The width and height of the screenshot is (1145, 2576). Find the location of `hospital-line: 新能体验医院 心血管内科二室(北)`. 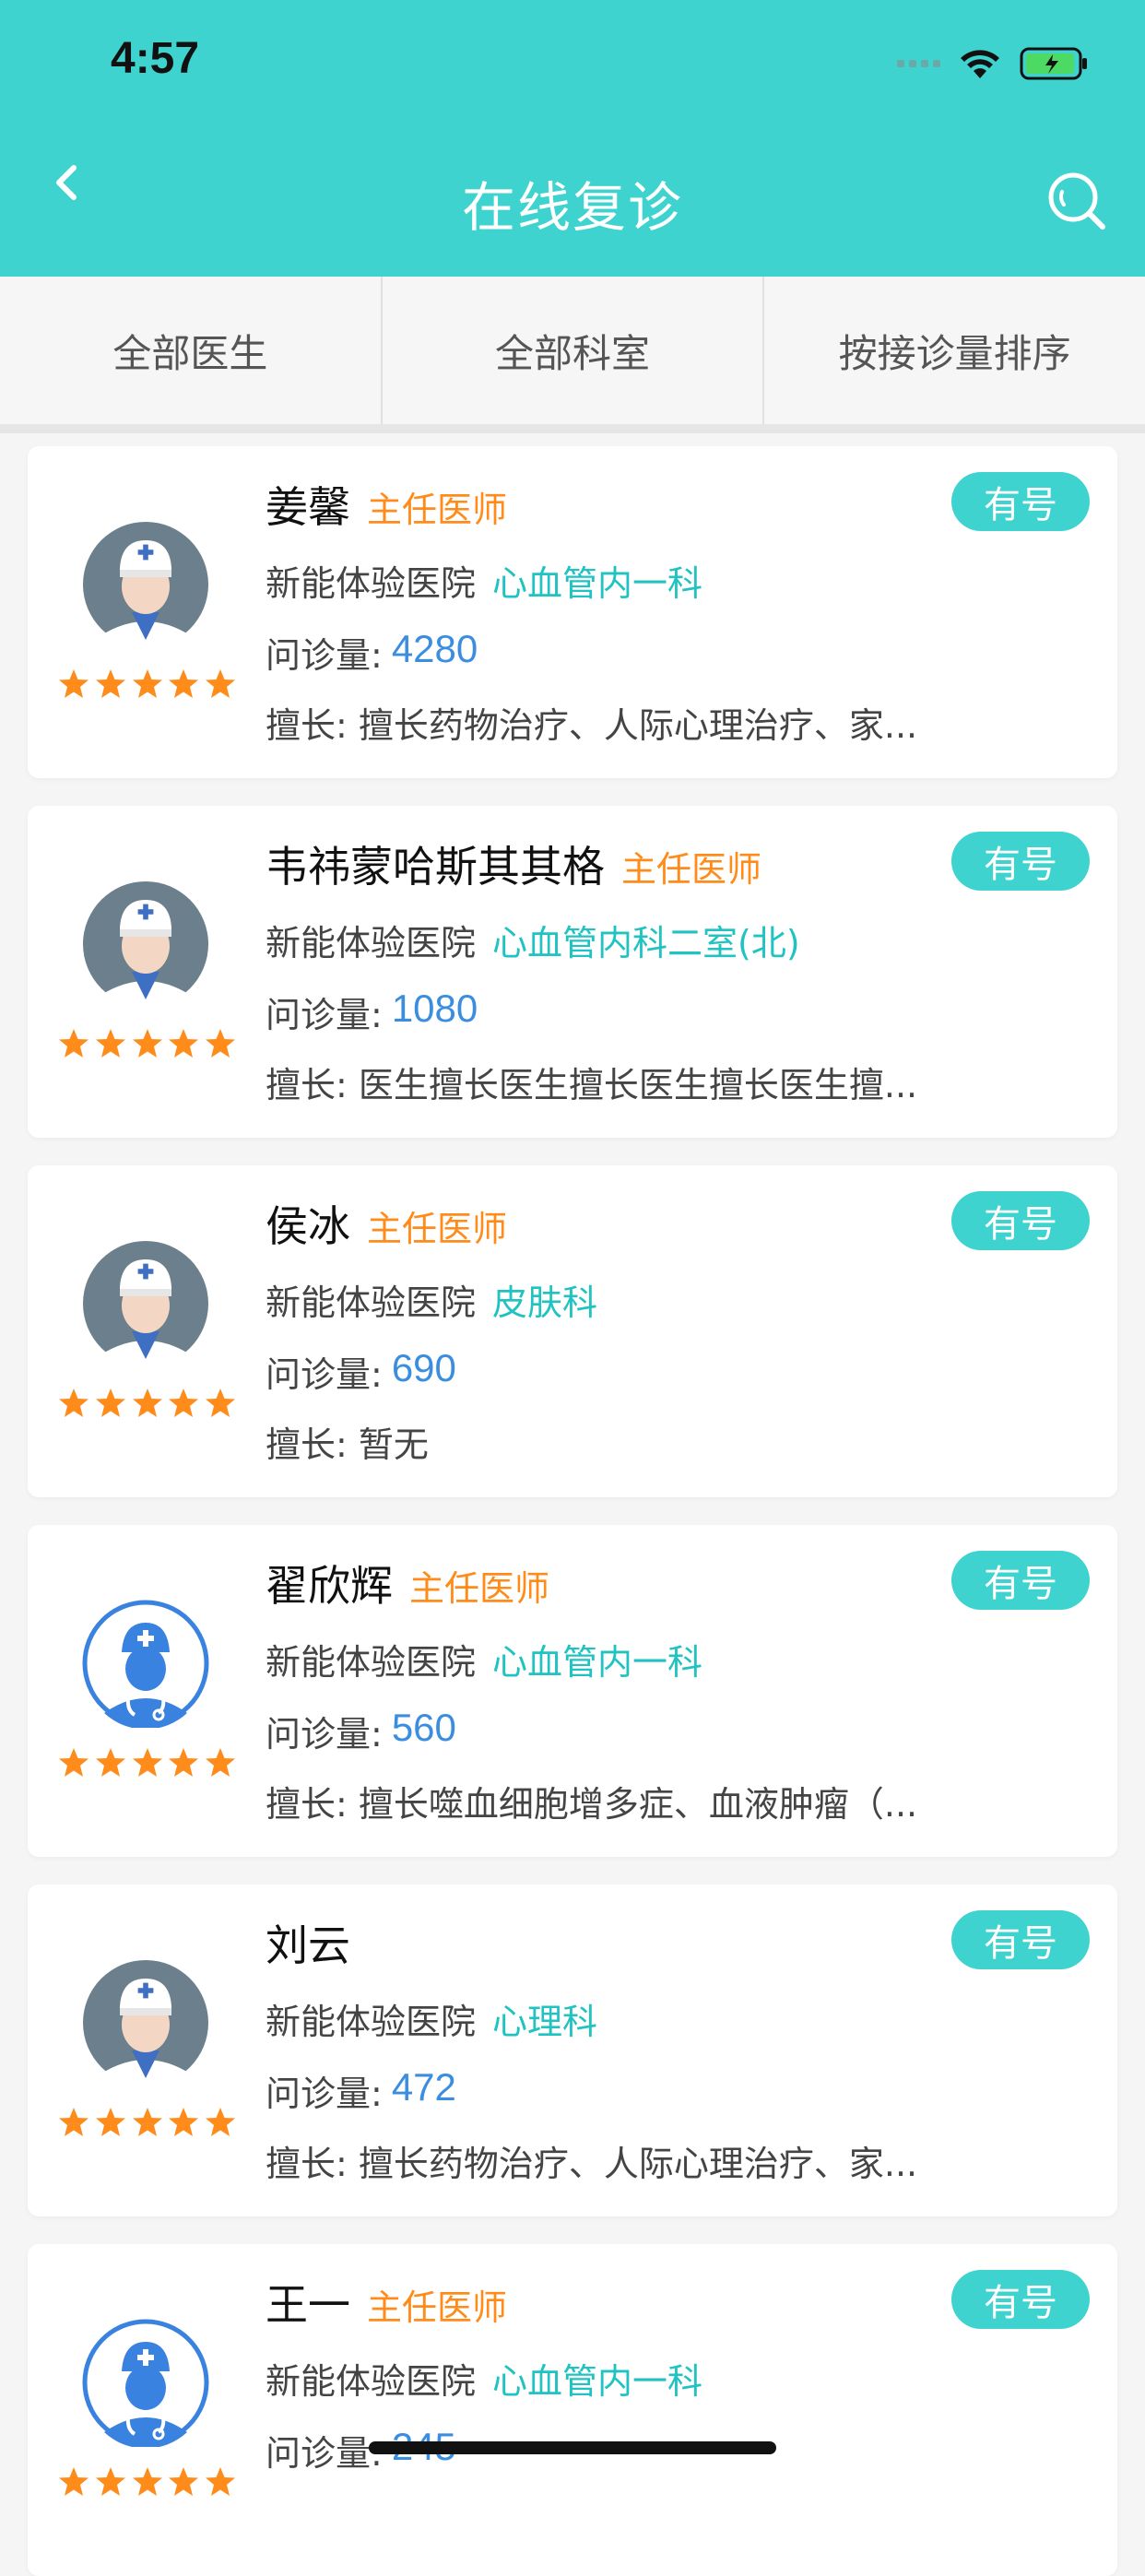

hospital-line: 新能体验医院 心血管内科二室(北) is located at coordinates (533, 940).